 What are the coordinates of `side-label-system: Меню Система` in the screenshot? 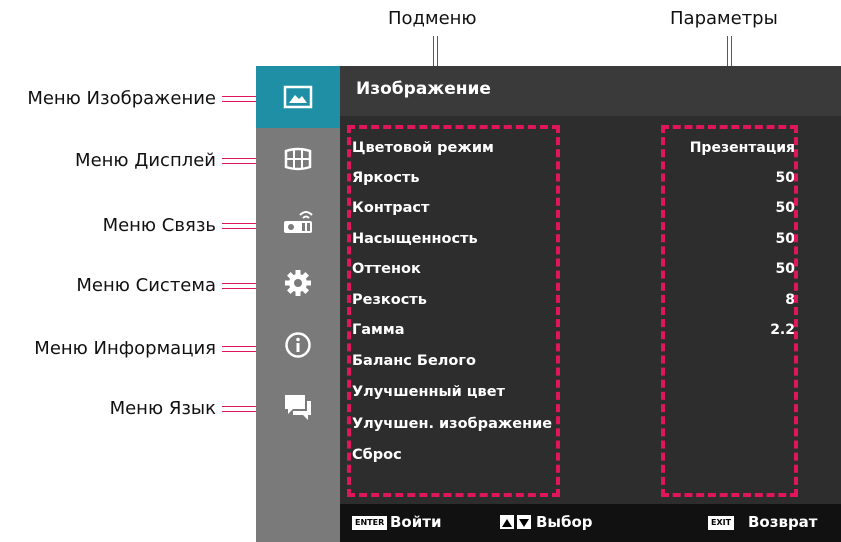 It's located at (146, 285).